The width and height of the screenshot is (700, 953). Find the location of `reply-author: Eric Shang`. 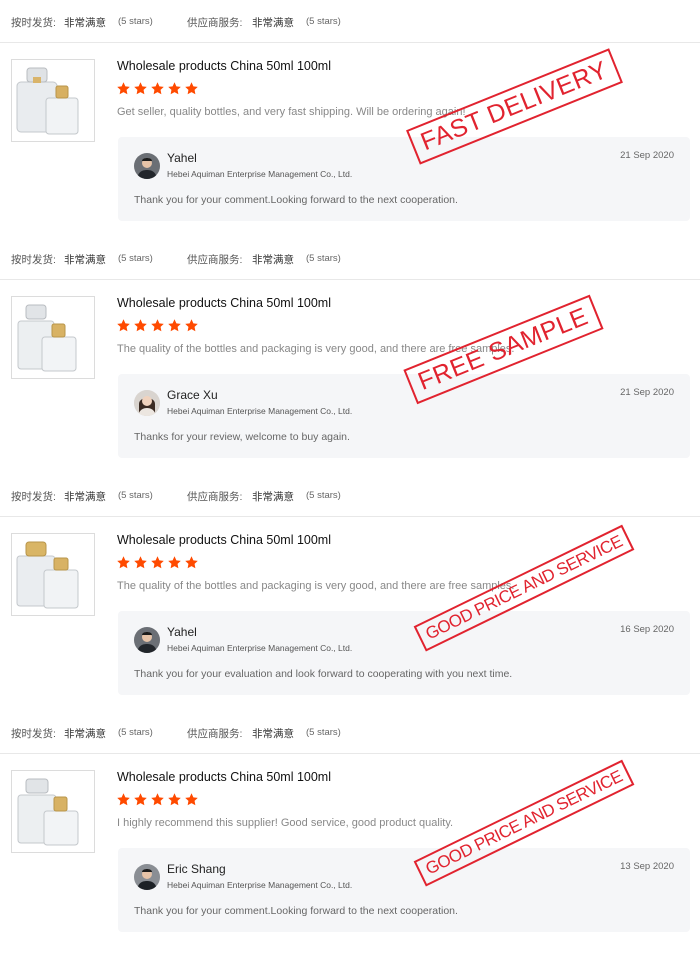

reply-author: Eric Shang is located at coordinates (196, 869).